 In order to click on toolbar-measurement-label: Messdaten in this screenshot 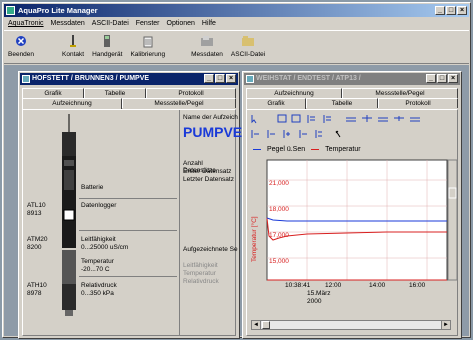, I will do `click(207, 54)`.